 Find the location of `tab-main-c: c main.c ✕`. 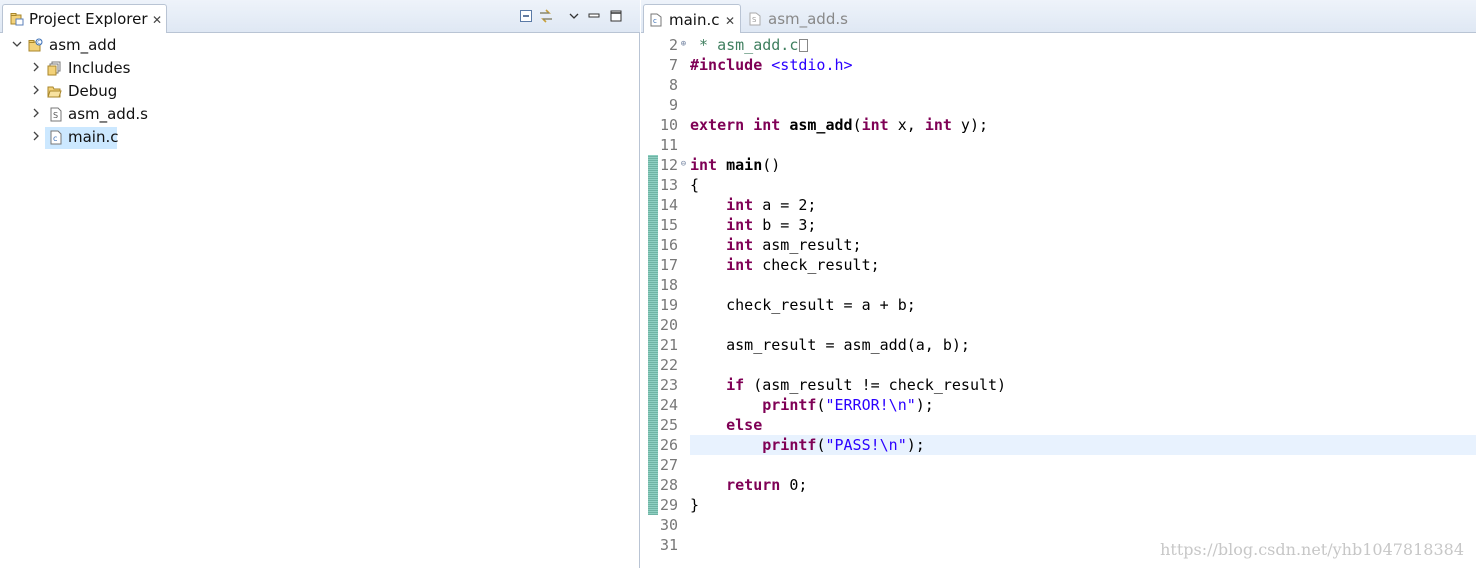

tab-main-c: c main.c ✕ is located at coordinates (692, 18).